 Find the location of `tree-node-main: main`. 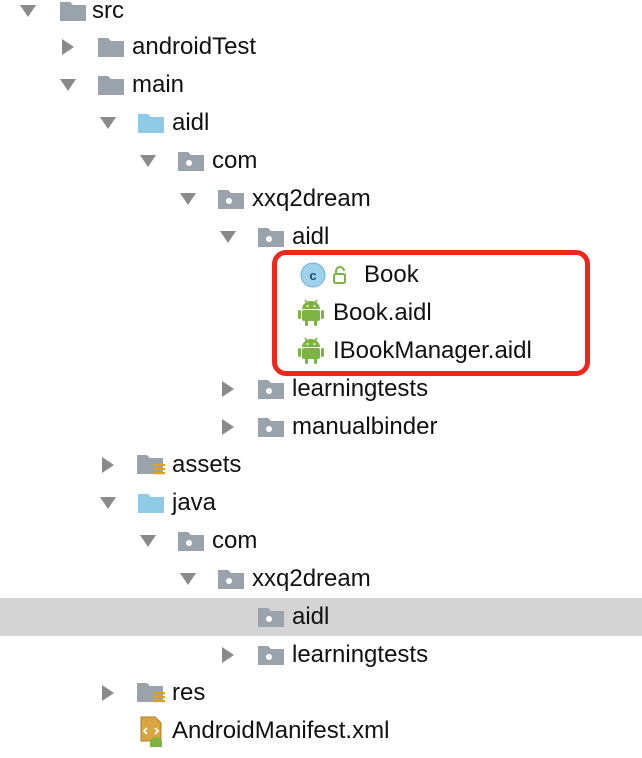

tree-node-main: main is located at coordinates (321, 85).